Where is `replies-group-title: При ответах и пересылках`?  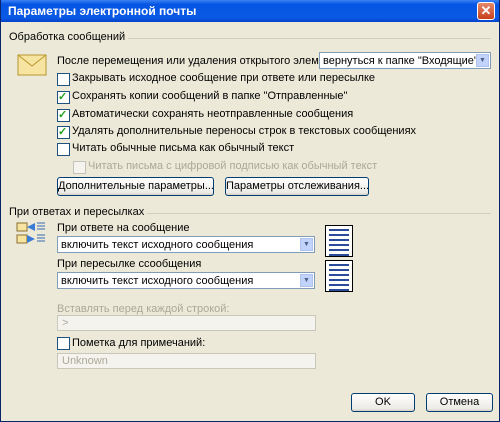
replies-group-title: При ответах и пересылках is located at coordinates (78, 212).